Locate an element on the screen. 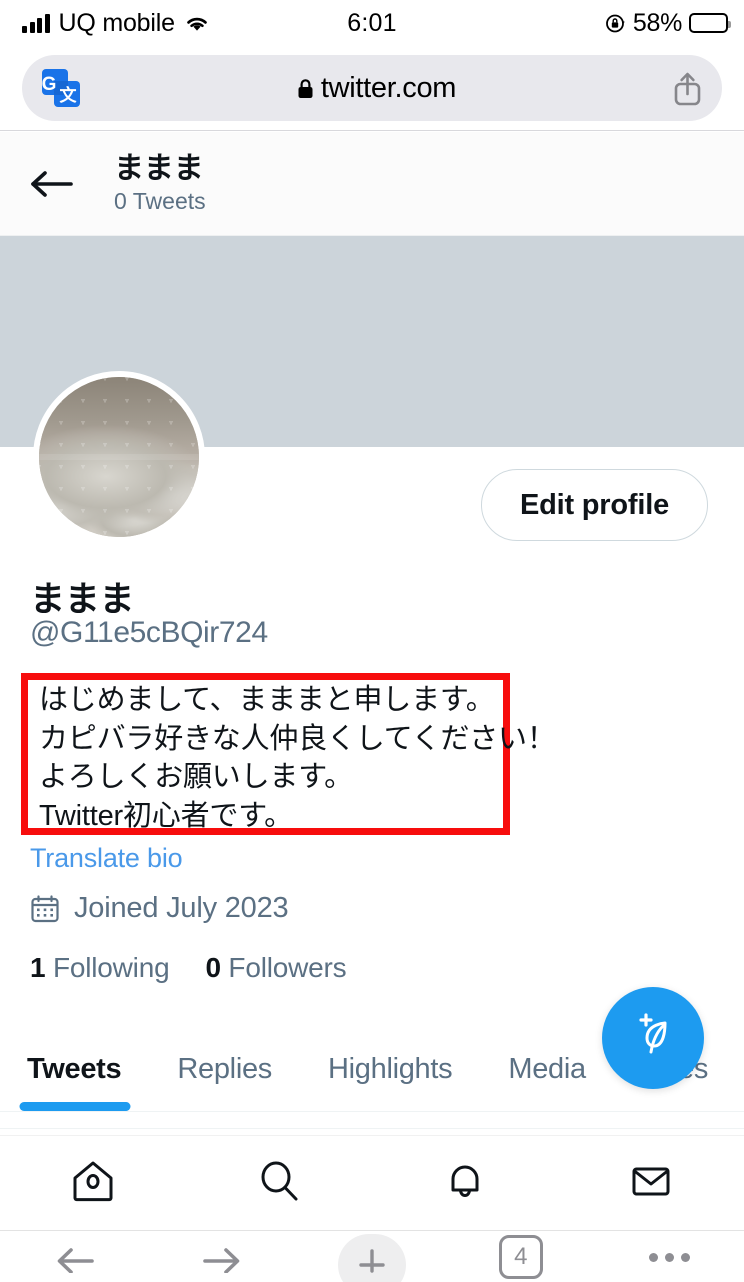 The image size is (744, 1282). tab-tweets: Tweets is located at coordinates (74, 1069).